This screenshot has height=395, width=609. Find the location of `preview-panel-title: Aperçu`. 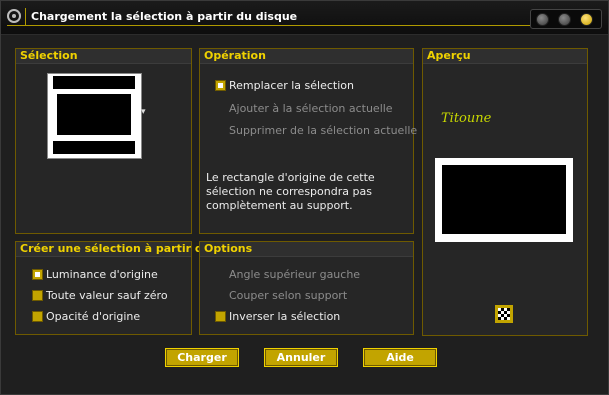

preview-panel-title: Aperçu is located at coordinates (505, 56).